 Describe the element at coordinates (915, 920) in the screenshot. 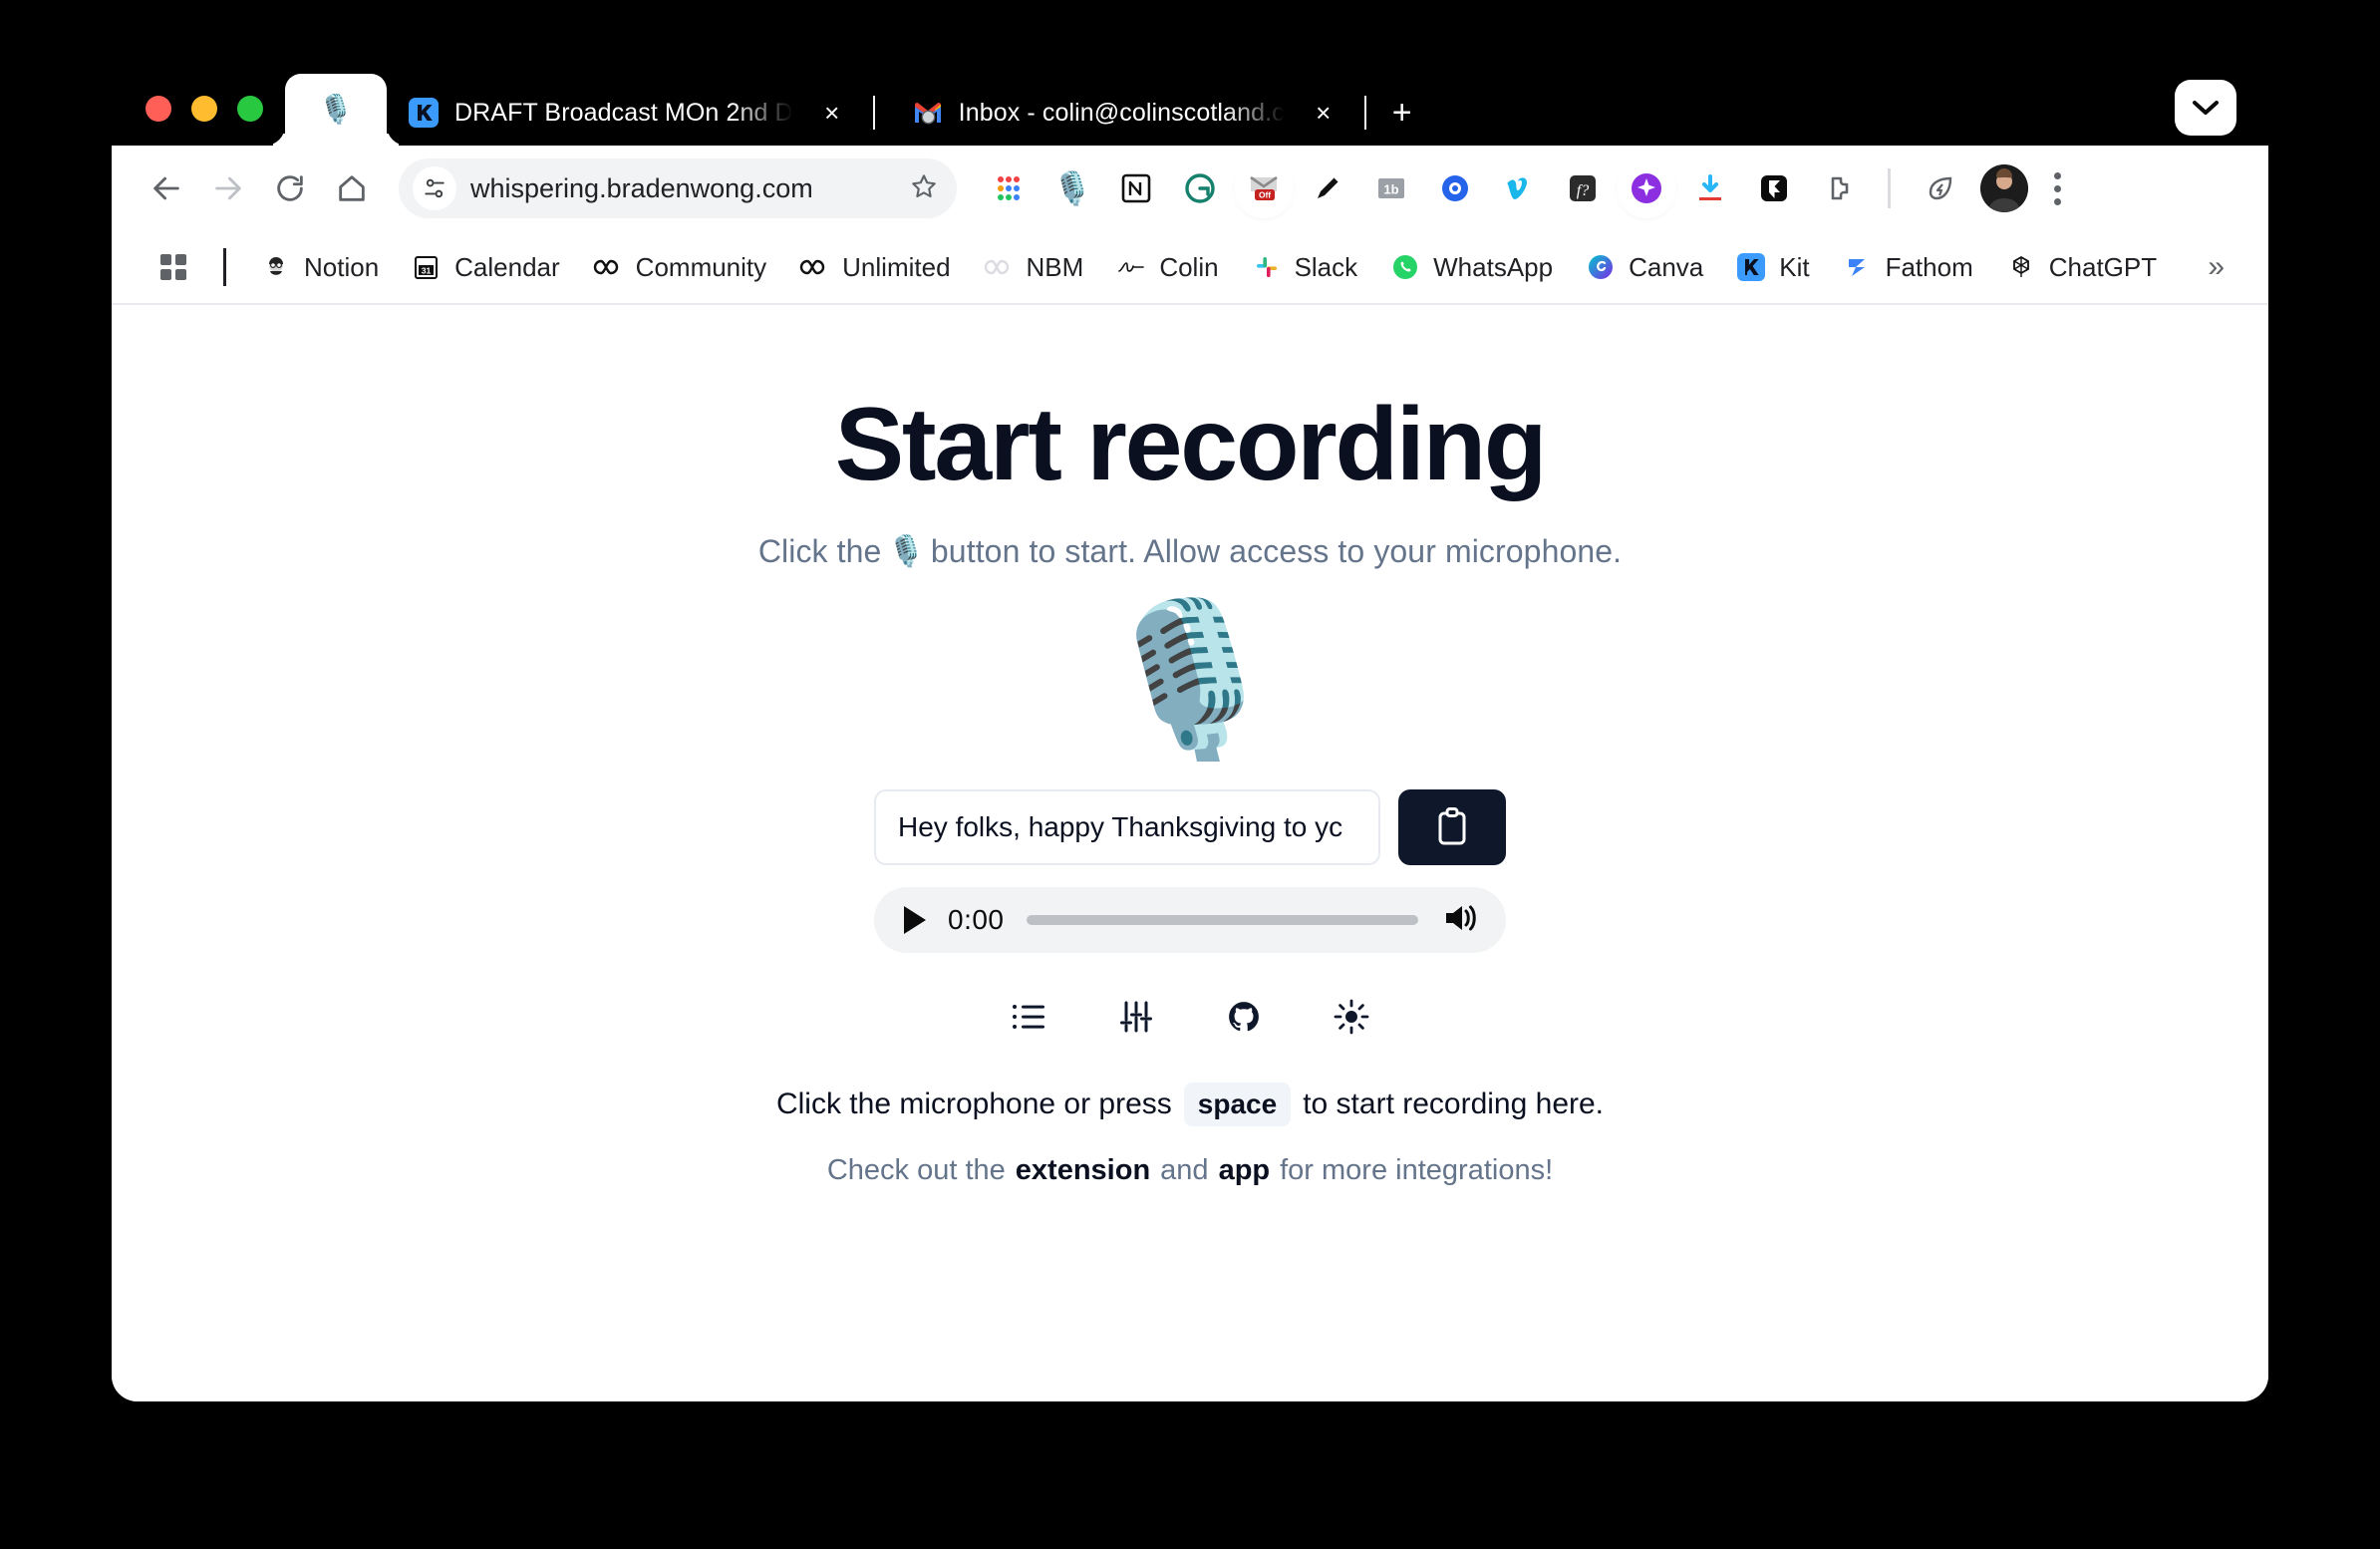

I see `play-icon` at that location.